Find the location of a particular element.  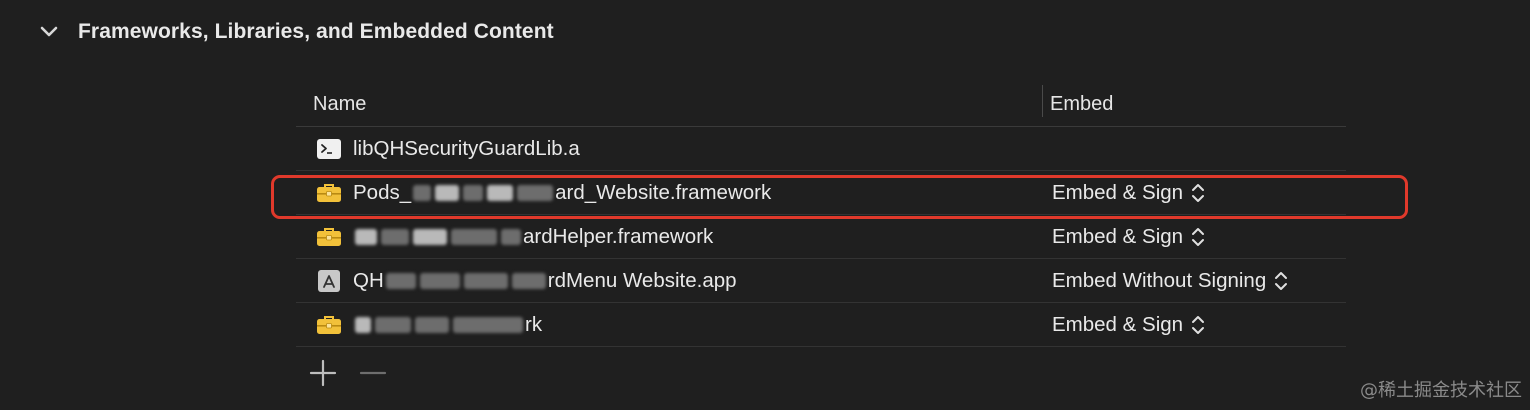

row-name: libQHSecurityGuardLib.a is located at coordinates (466, 149).